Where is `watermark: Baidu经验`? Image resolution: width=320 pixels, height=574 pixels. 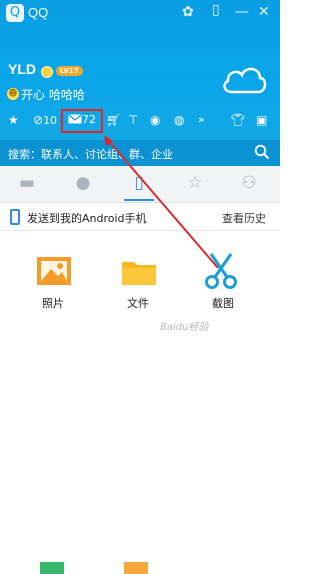
watermark: Baidu经验 is located at coordinates (184, 327).